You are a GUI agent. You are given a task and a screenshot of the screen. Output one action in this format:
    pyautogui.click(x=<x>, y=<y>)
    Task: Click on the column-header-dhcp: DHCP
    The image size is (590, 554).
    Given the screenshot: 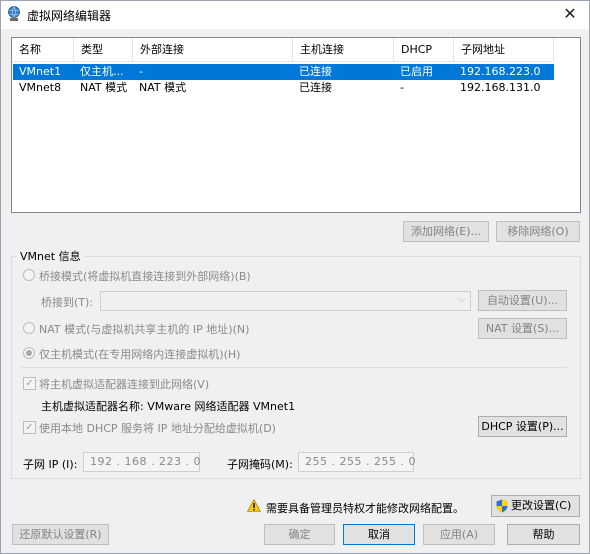 What is the action you would take?
    pyautogui.click(x=424, y=50)
    